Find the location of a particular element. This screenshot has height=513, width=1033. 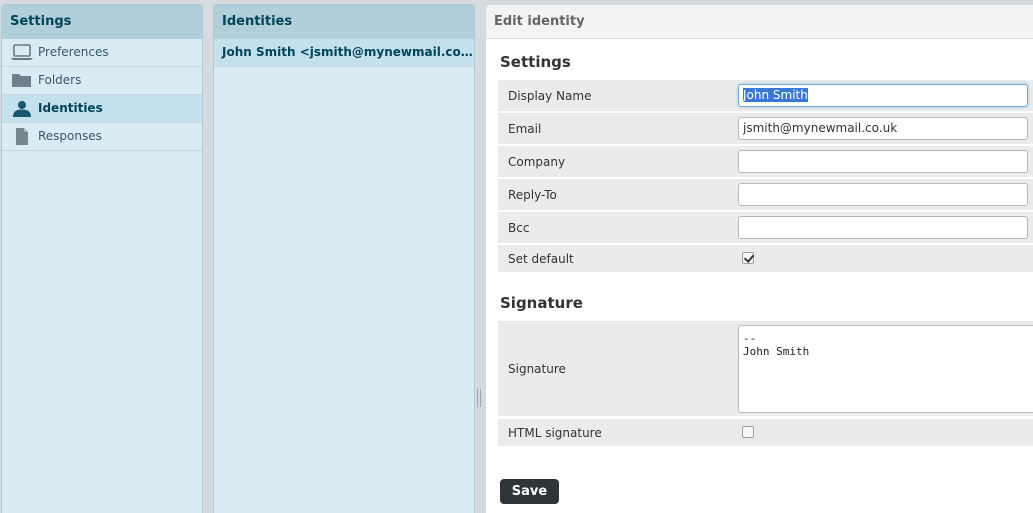

settings-section-title: Settings is located at coordinates (535, 62).